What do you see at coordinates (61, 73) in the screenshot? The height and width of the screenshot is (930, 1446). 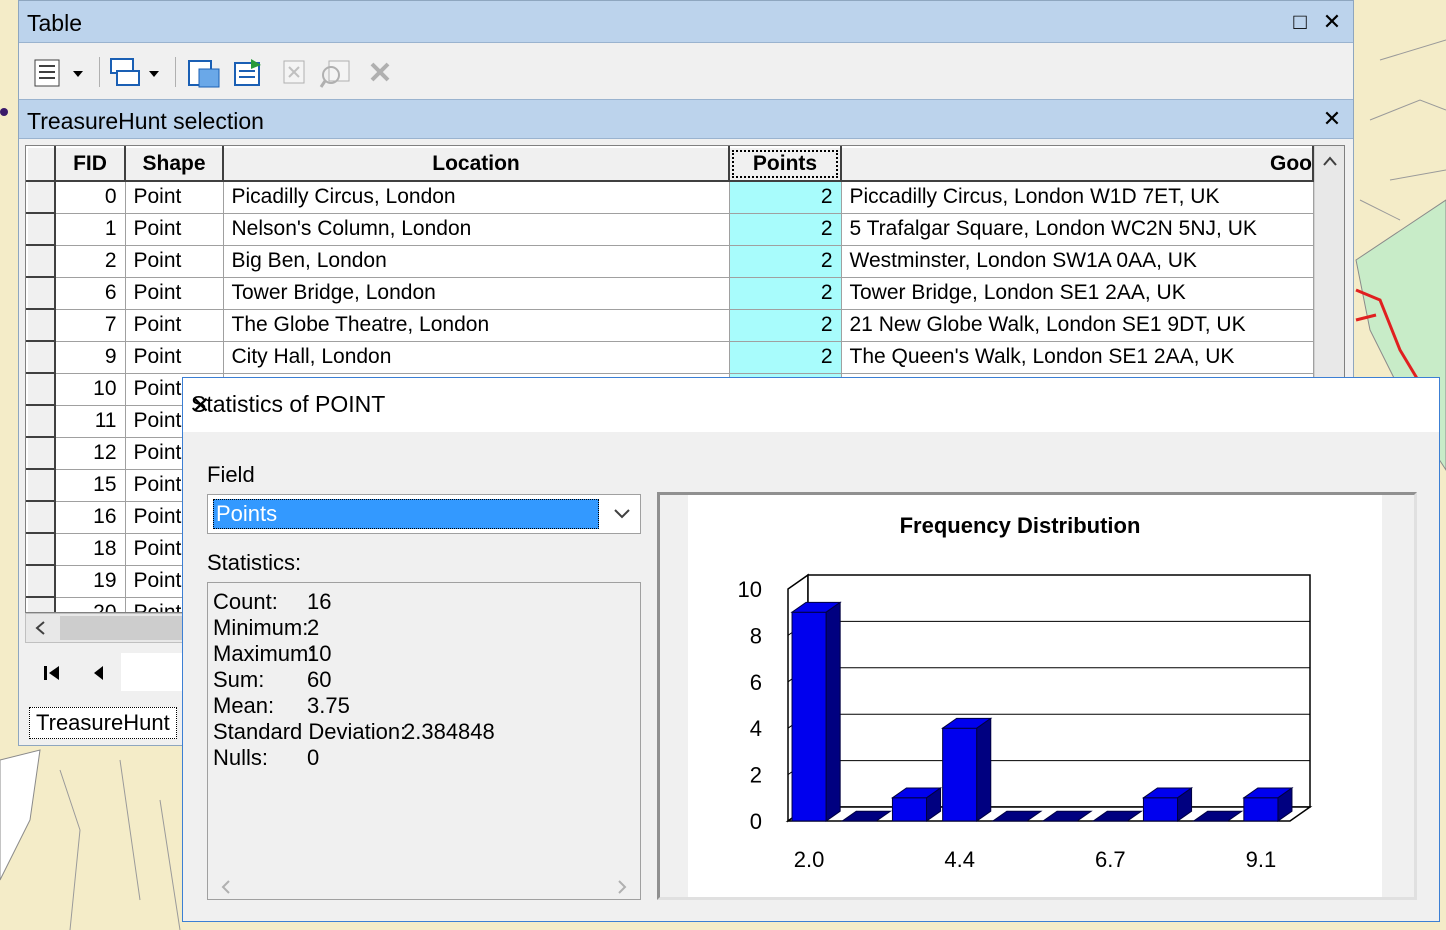 I see `table-options-icon` at bounding box center [61, 73].